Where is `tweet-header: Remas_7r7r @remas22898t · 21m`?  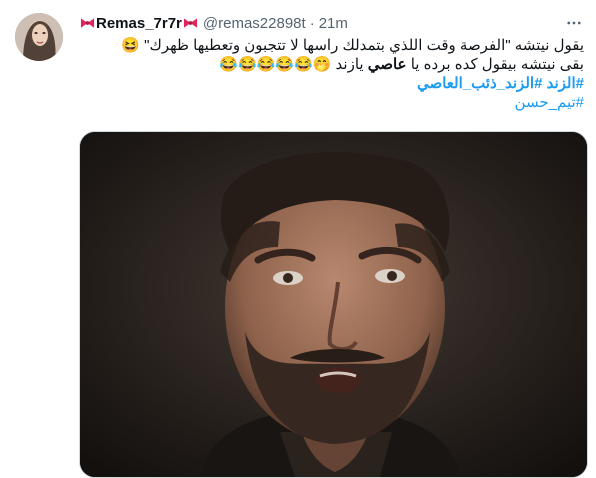 tweet-header: Remas_7r7r @remas22898t · 21m is located at coordinates (213, 23).